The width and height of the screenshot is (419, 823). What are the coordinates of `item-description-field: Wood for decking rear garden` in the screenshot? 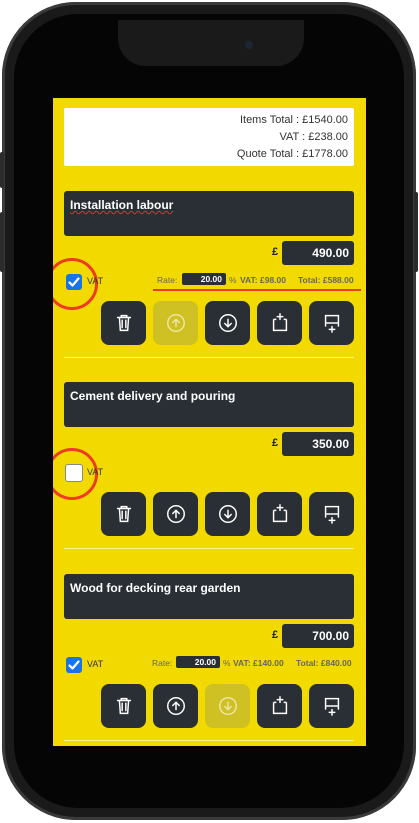 It's located at (209, 596).